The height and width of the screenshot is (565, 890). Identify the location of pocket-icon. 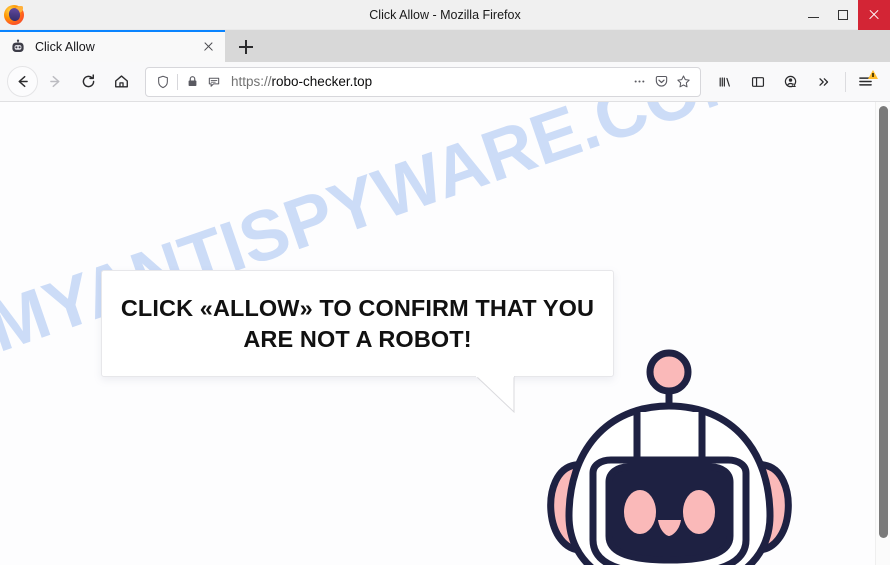
(661, 82).